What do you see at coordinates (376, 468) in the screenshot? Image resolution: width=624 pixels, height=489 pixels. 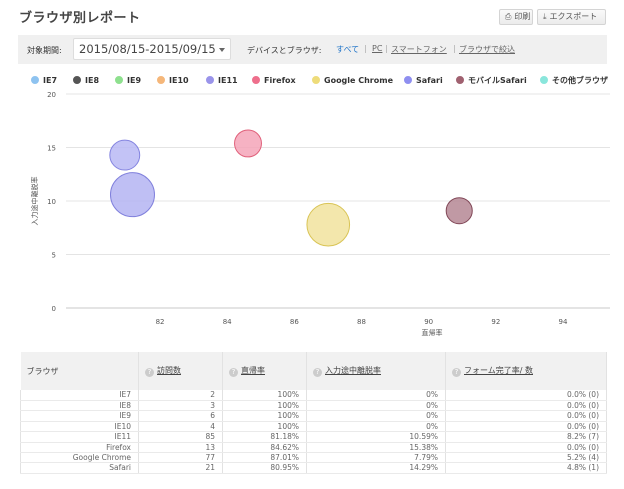 I see `table-cell: 14.29%` at bounding box center [376, 468].